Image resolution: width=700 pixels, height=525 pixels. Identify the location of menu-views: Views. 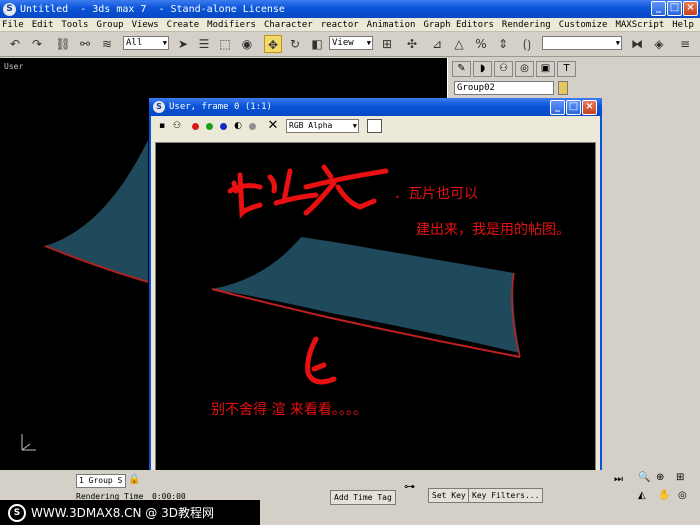
(145, 25).